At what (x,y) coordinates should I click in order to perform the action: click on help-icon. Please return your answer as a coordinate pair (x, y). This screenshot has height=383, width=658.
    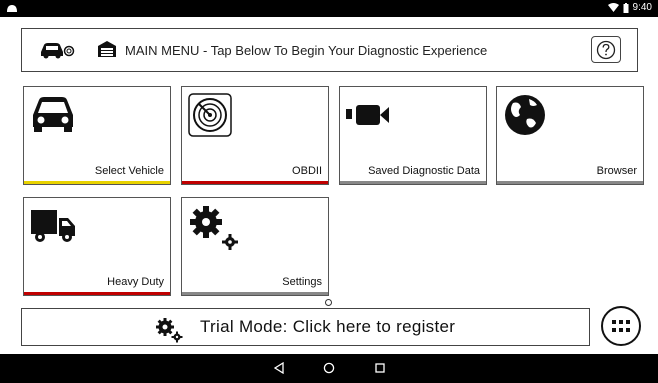
    Looking at the image, I should click on (606, 49).